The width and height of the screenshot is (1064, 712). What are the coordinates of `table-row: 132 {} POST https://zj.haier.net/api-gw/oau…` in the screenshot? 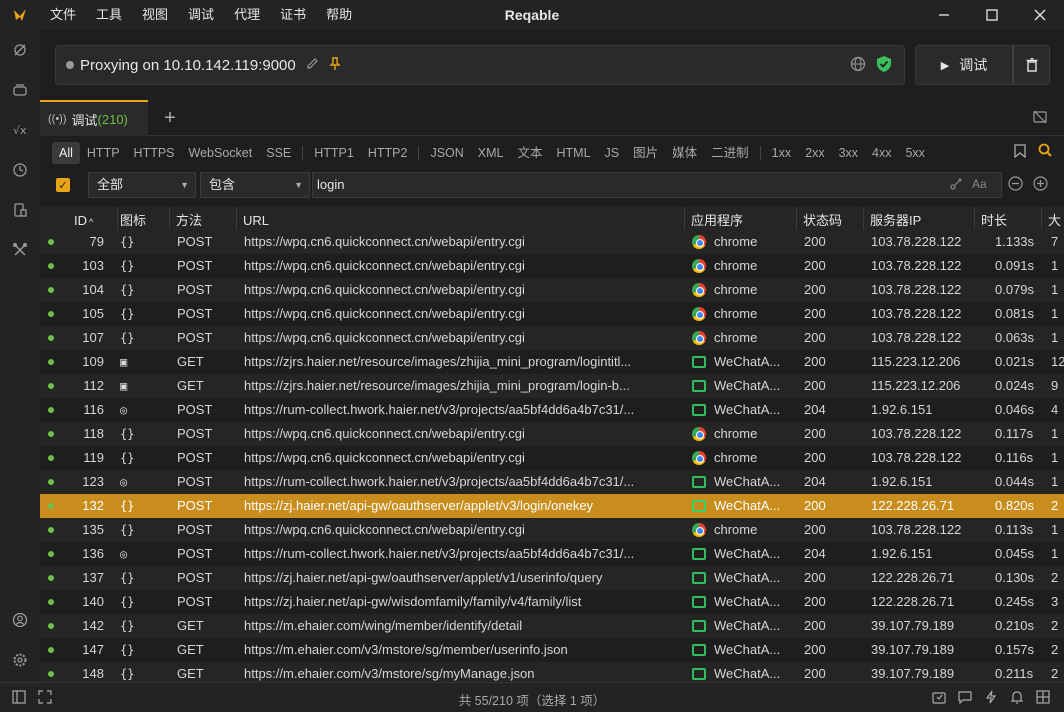 It's located at (552, 506).